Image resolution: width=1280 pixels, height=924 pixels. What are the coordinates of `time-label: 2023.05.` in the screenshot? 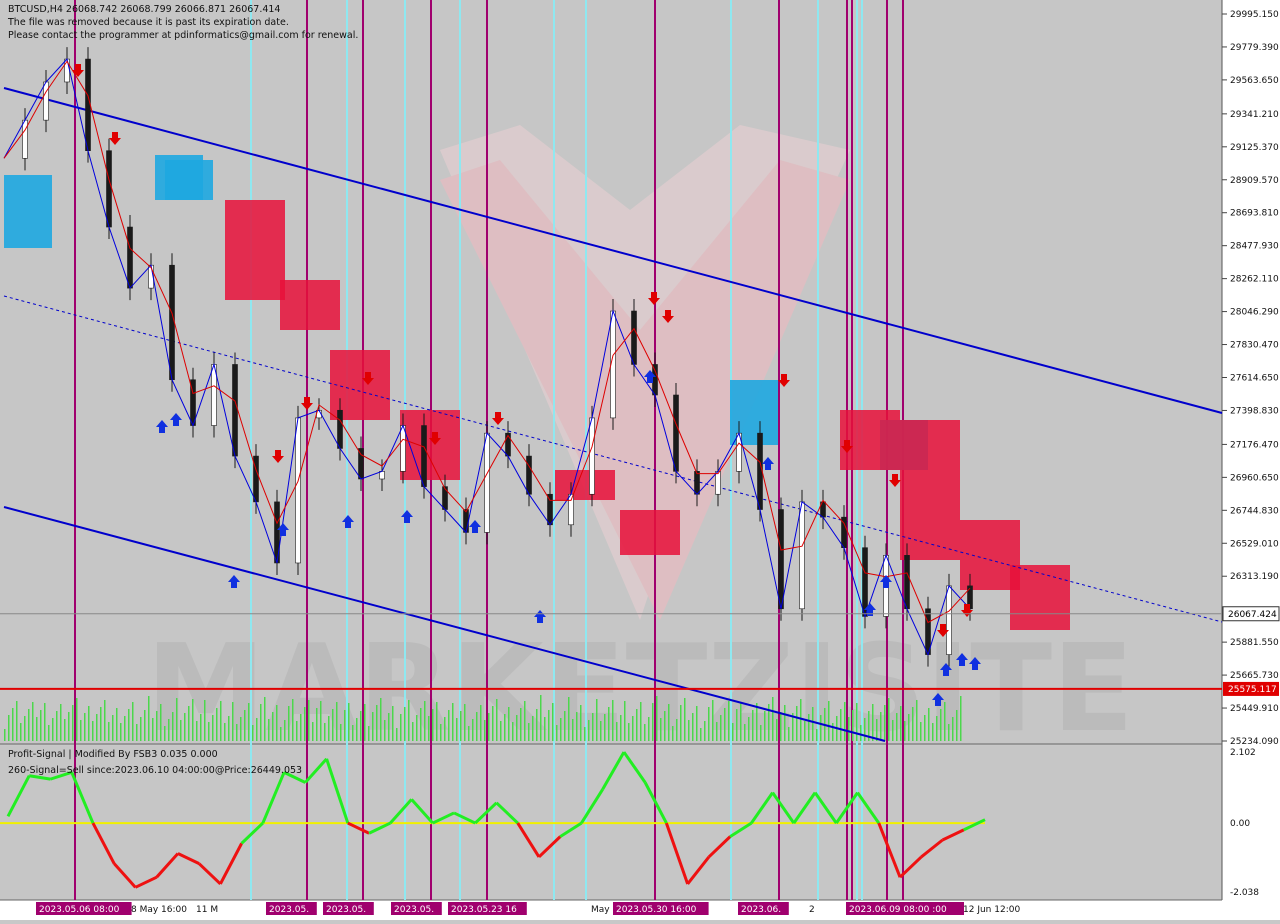 It's located at (289, 910).